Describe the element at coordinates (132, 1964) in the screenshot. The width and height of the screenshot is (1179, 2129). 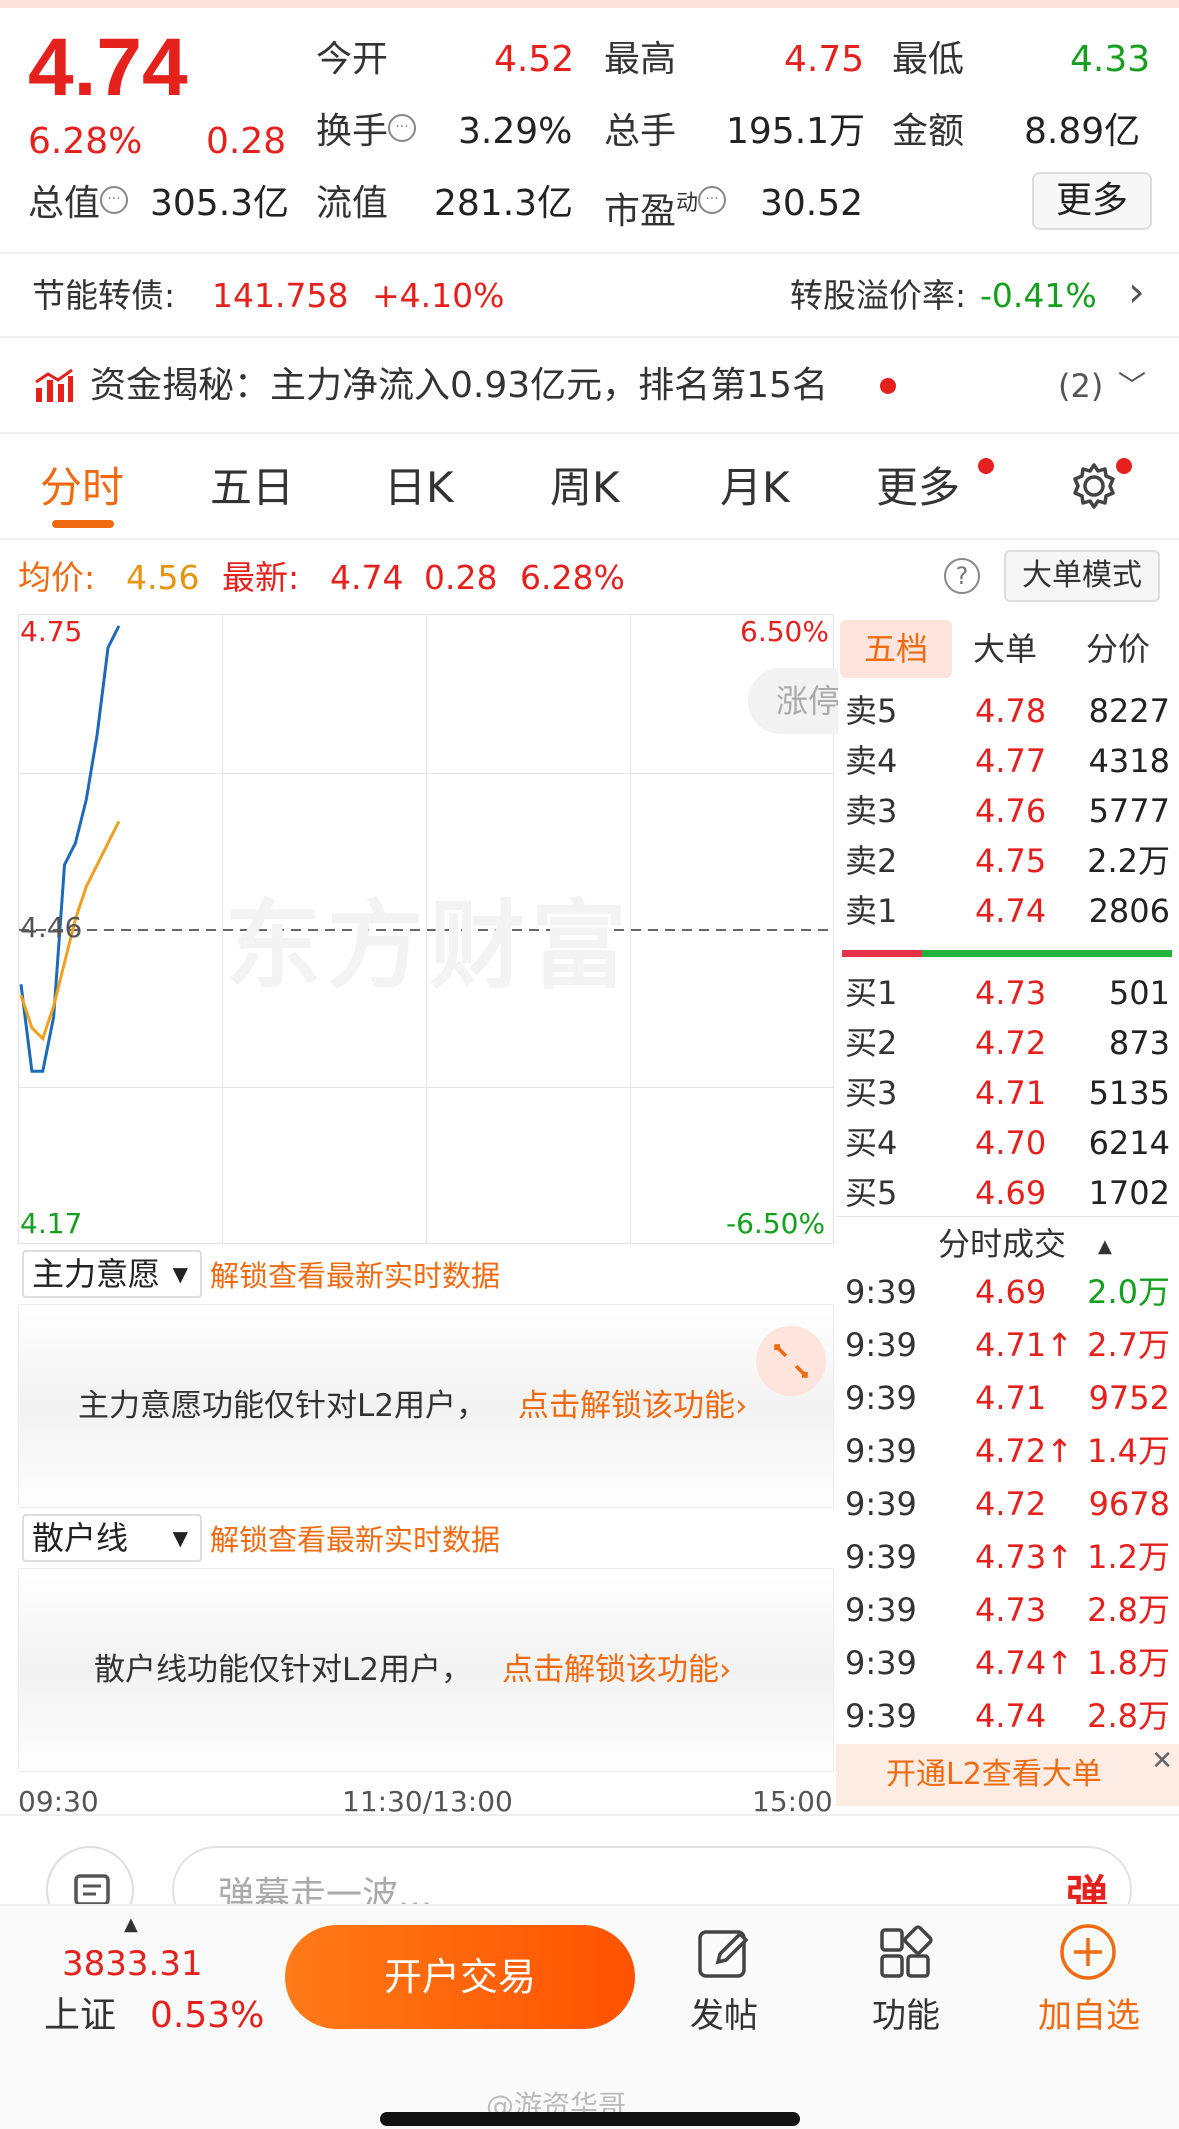
I see `index-value: 3833.31` at that location.